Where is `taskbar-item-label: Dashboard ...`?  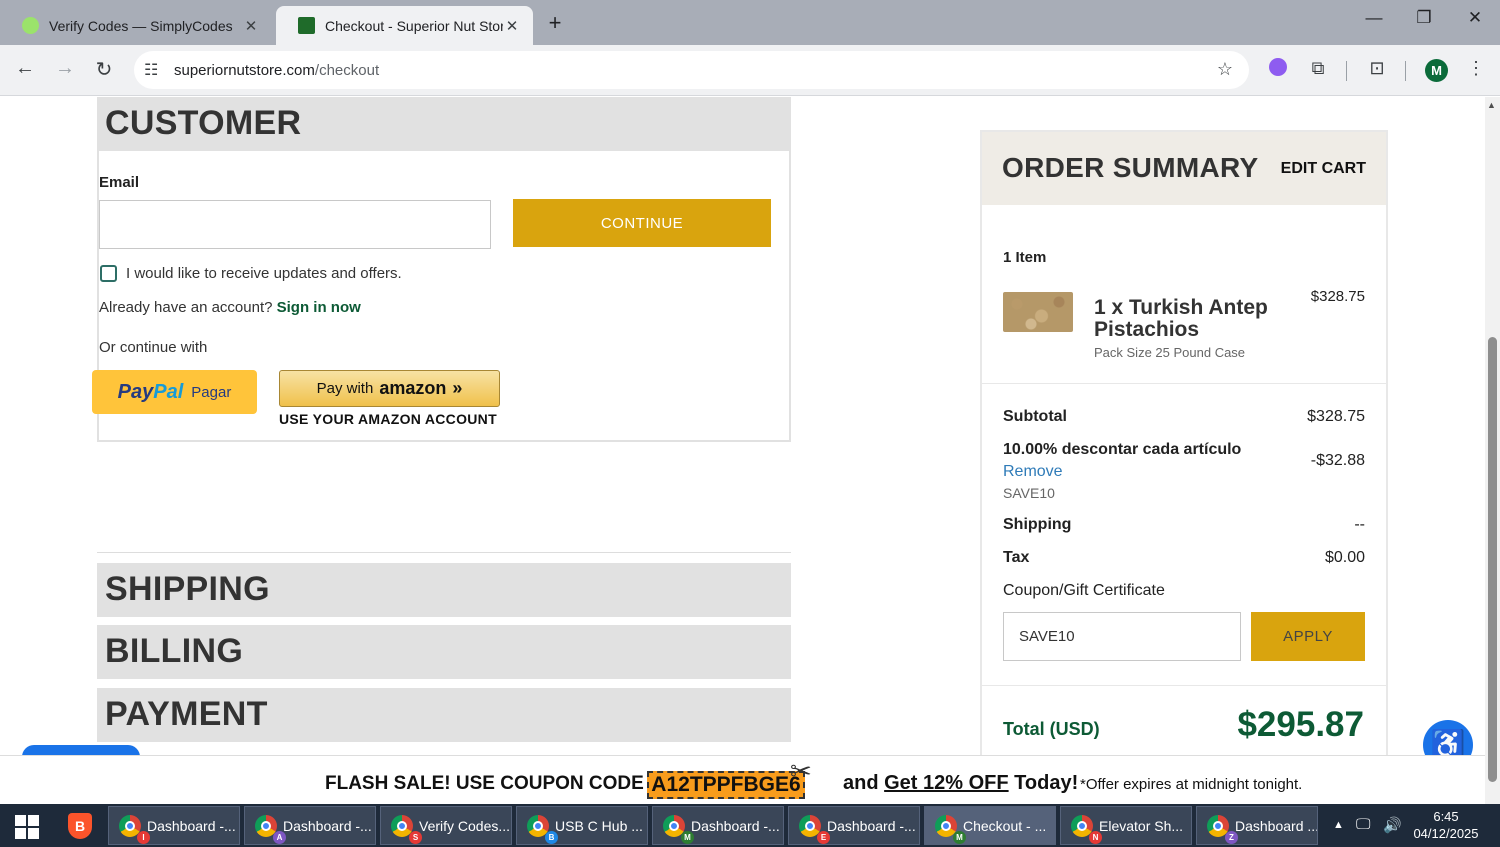
taskbar-item-label: Dashboard ... is located at coordinates (1276, 825).